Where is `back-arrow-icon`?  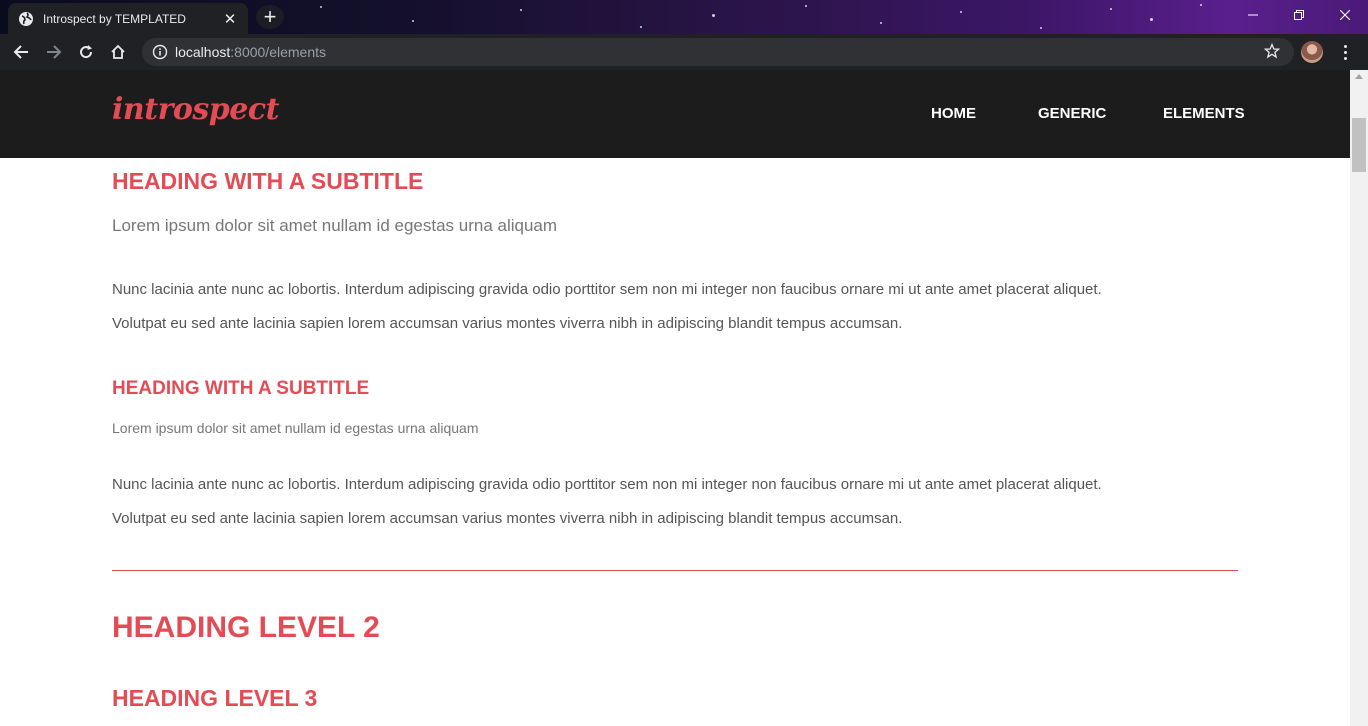
back-arrow-icon is located at coordinates (21, 52).